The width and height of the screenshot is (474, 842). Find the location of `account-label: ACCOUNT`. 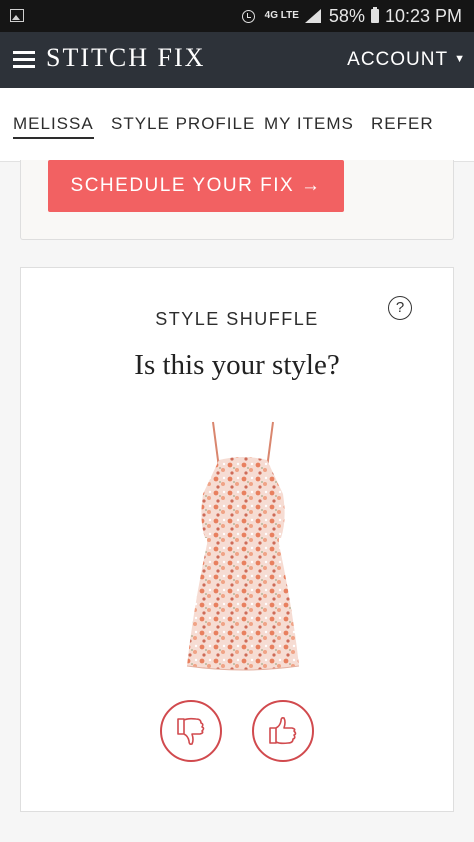

account-label: ACCOUNT is located at coordinates (398, 59).